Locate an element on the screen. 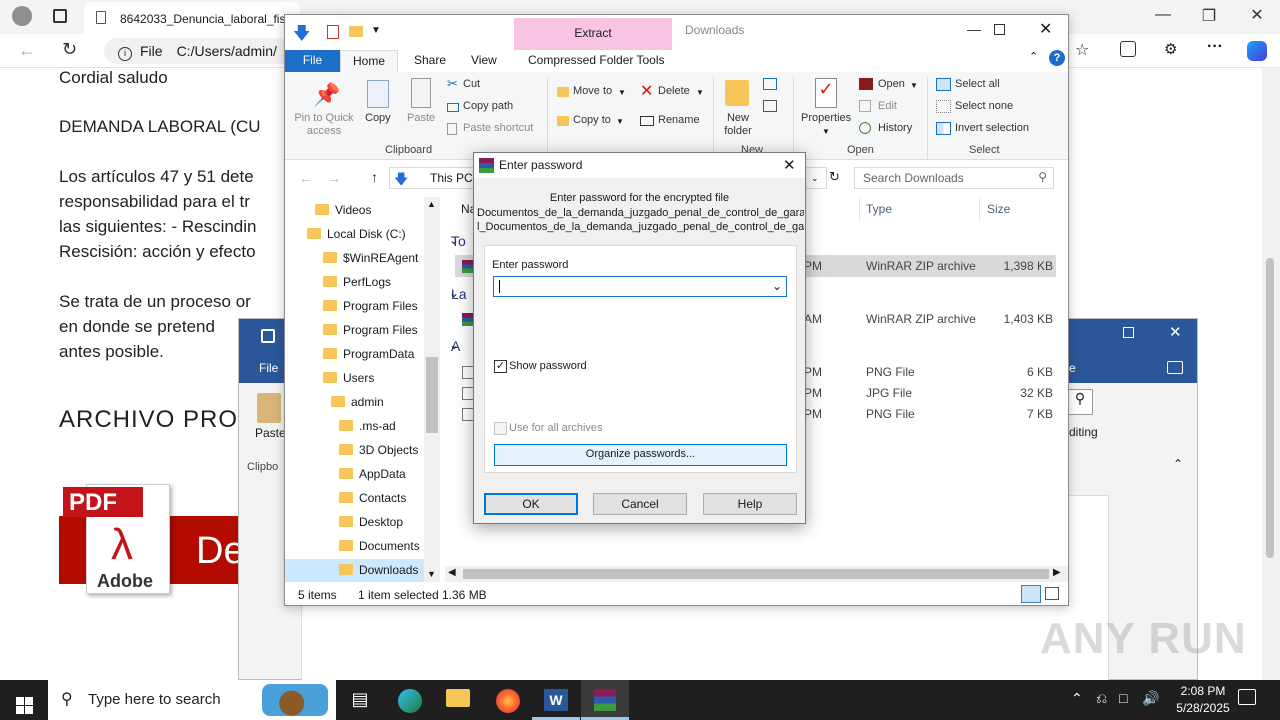 The image size is (1280, 720). tab-file: File is located at coordinates (312, 61).